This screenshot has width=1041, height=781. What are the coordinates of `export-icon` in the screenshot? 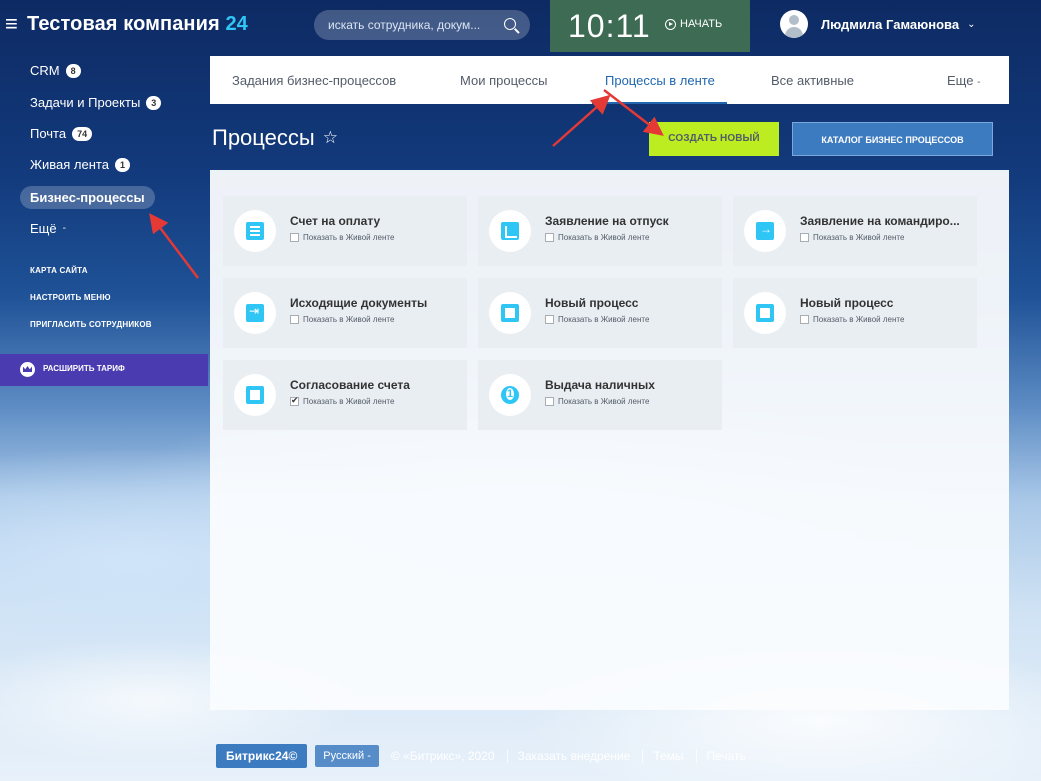 It's located at (255, 313).